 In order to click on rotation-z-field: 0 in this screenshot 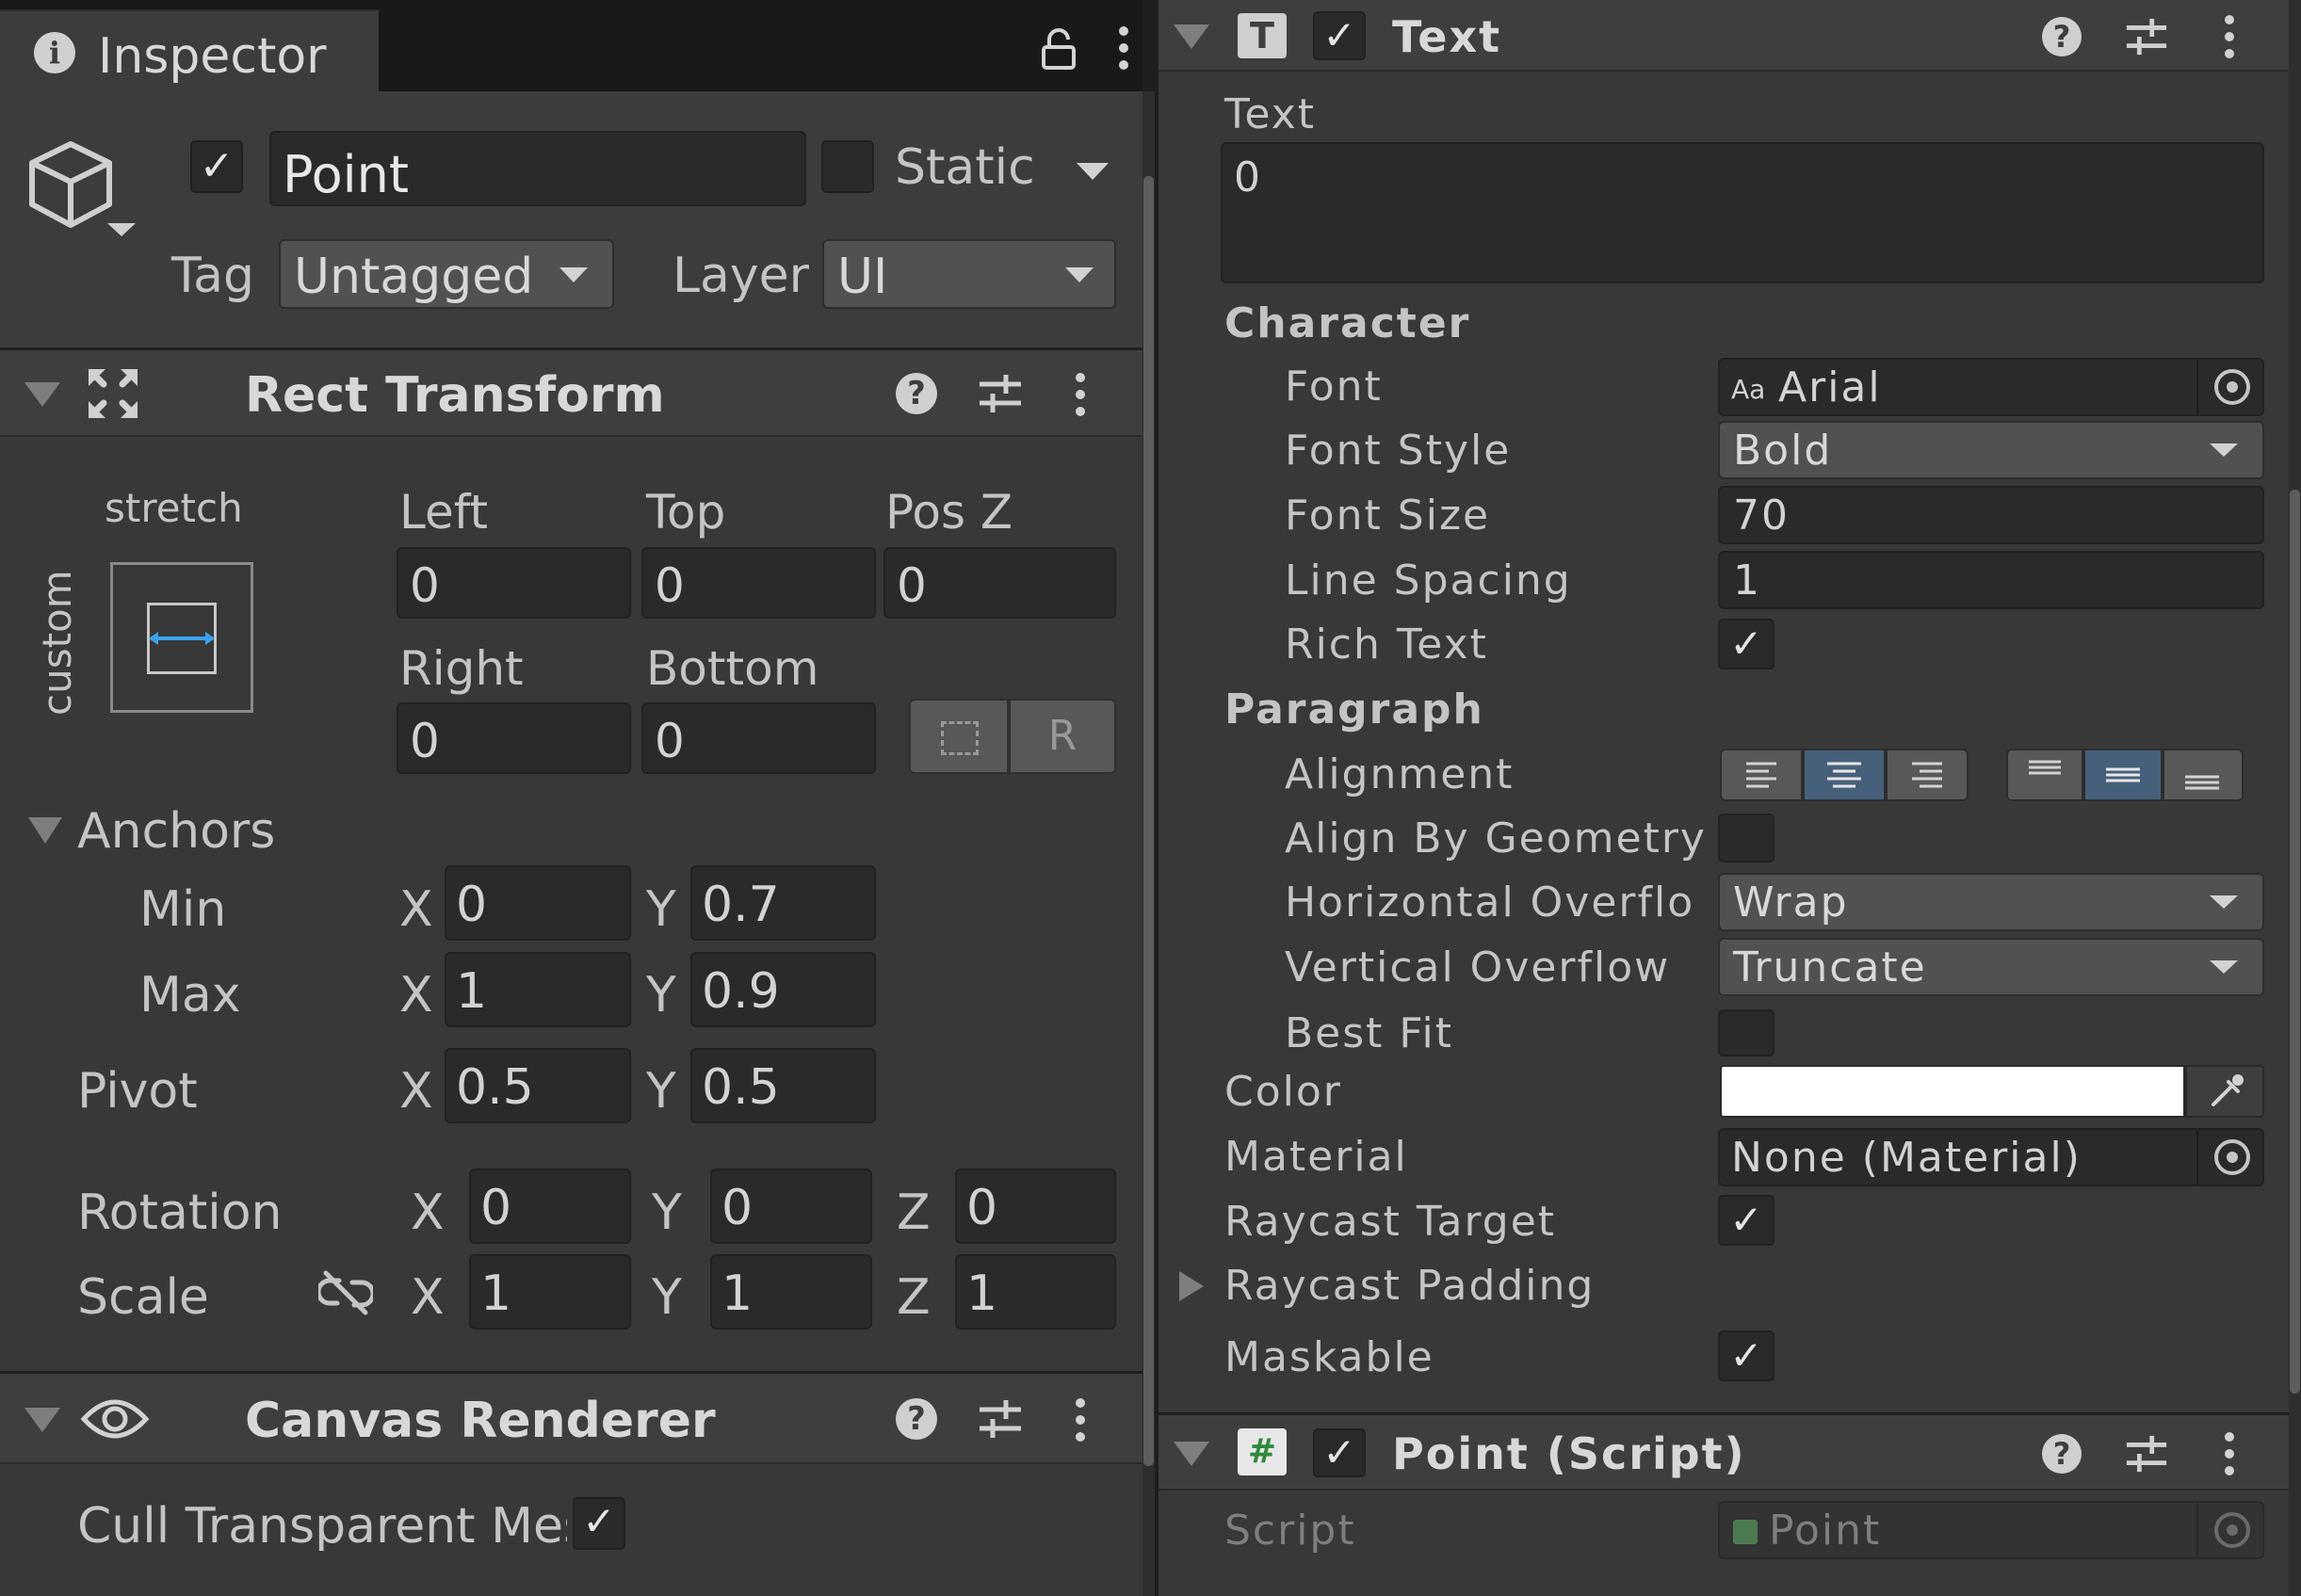, I will do `click(1035, 1206)`.